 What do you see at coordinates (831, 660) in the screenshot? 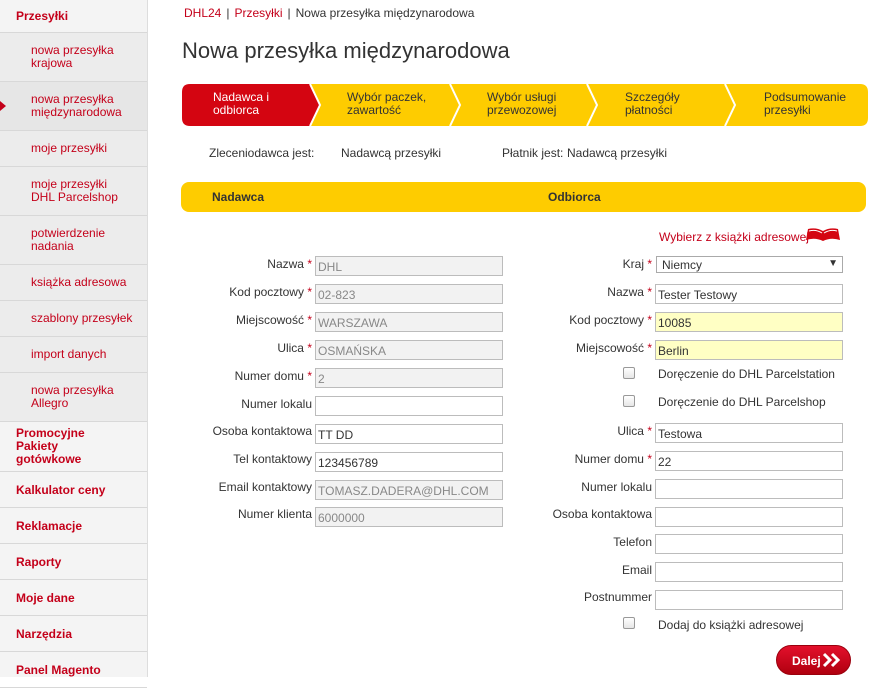
I see `double-chevron-right-icon` at bounding box center [831, 660].